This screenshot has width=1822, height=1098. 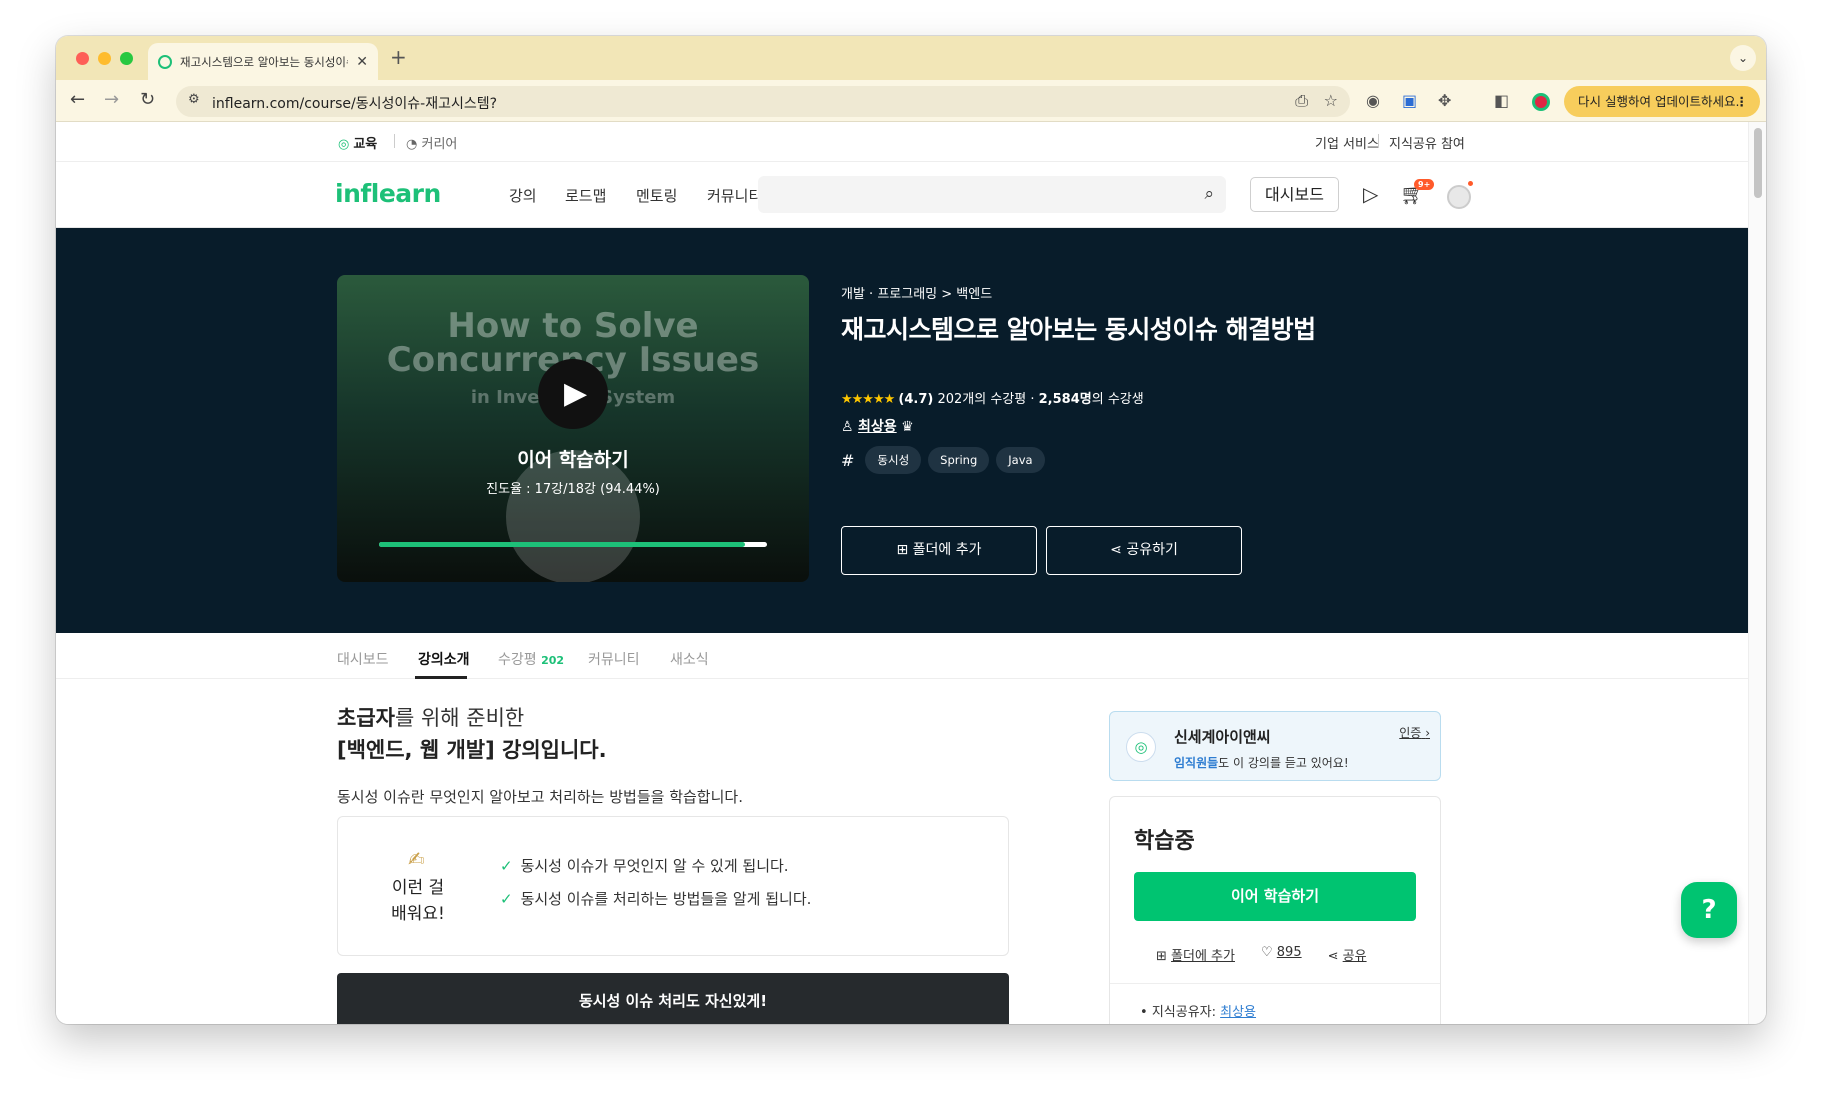 I want to click on card-actions: ⊞ 폴더에 추가 ♡ 895 ⋖ 공유, so click(x=1261, y=954).